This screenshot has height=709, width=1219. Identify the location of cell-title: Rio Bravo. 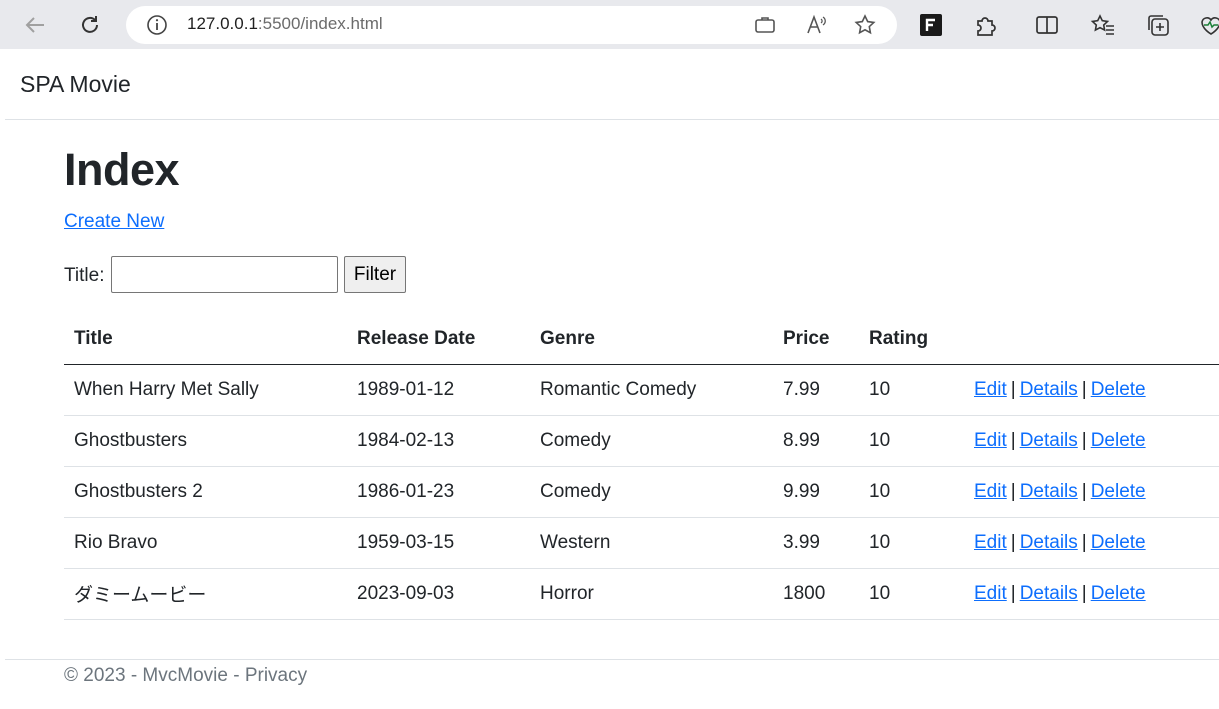
(205, 543).